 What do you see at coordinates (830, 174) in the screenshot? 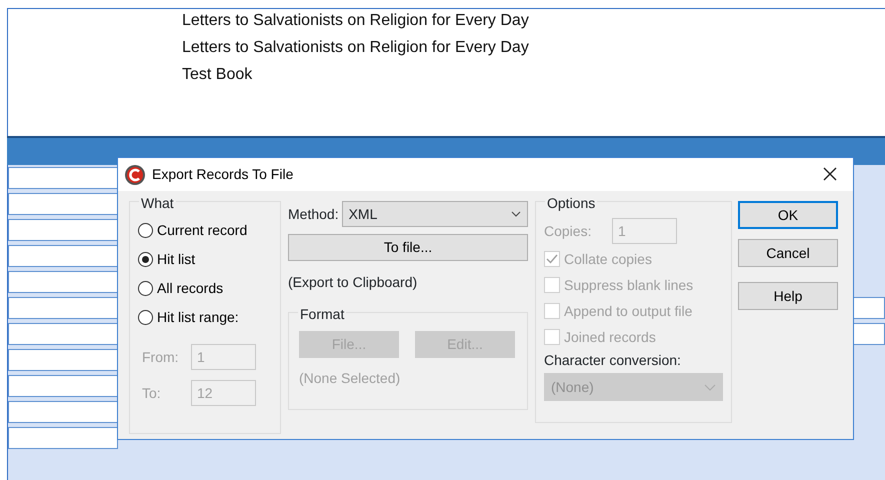
I see `close-icon` at bounding box center [830, 174].